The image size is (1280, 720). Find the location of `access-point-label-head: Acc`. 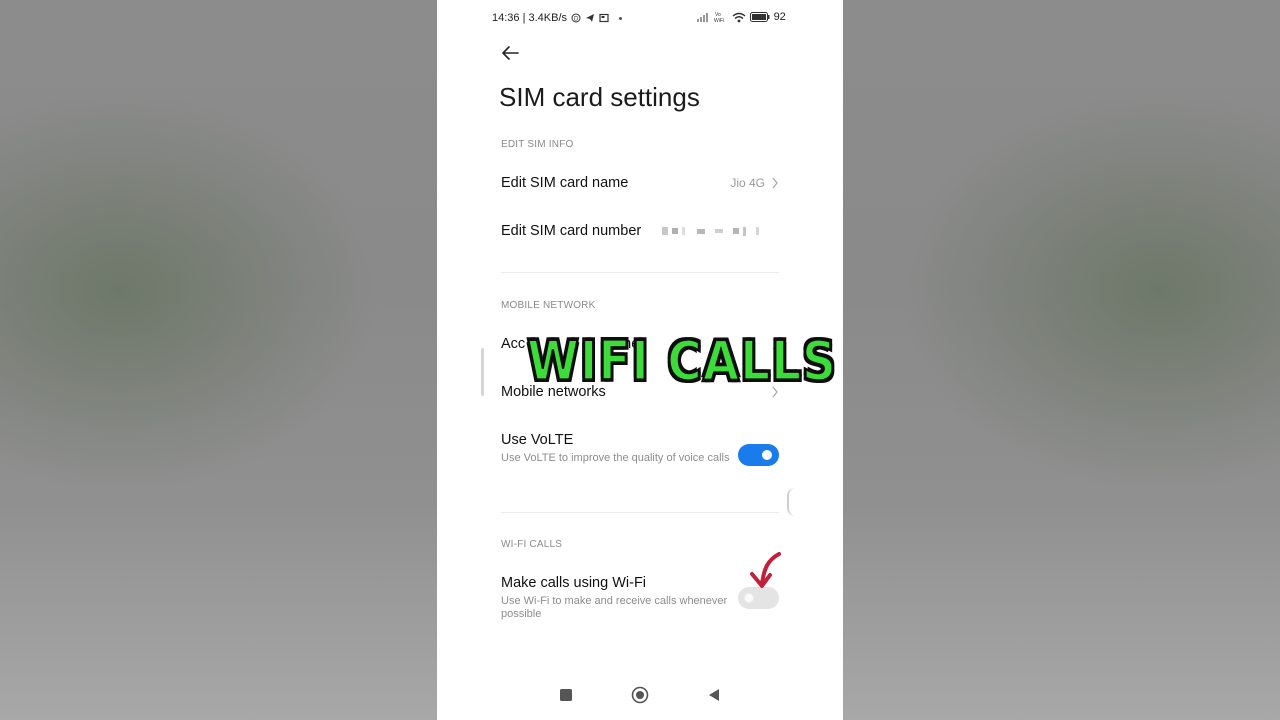

access-point-label-head: Acc is located at coordinates (513, 344).